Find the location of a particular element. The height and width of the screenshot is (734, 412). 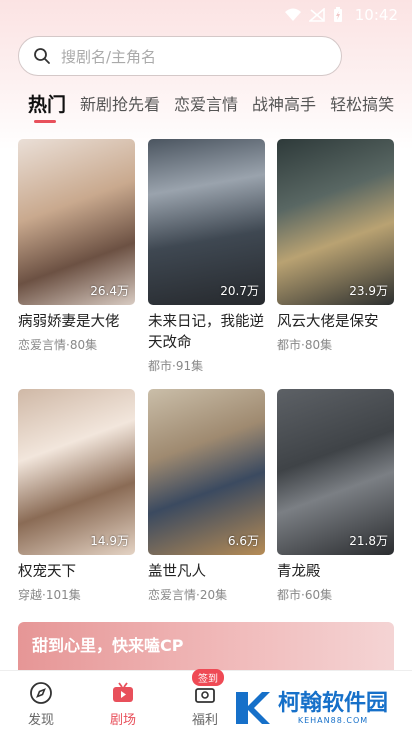

drama-poster: 20.7万 is located at coordinates (206, 222).